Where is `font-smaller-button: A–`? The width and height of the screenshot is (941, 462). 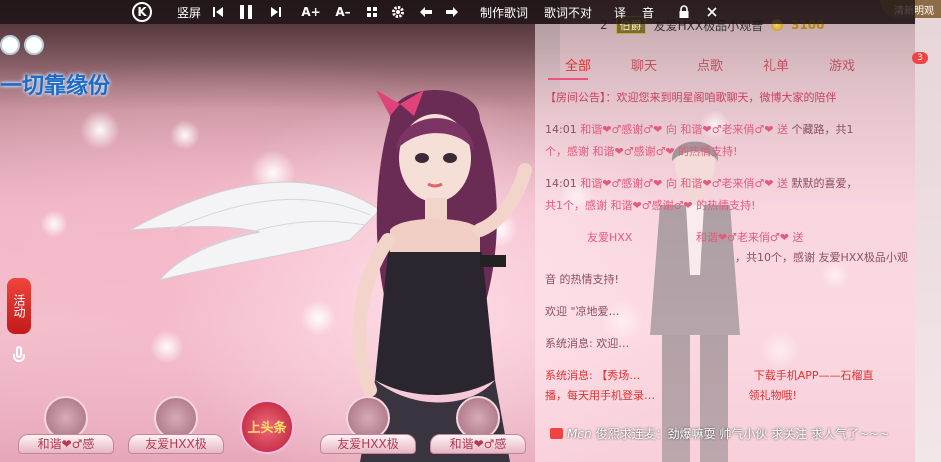 font-smaller-button: A– is located at coordinates (343, 12).